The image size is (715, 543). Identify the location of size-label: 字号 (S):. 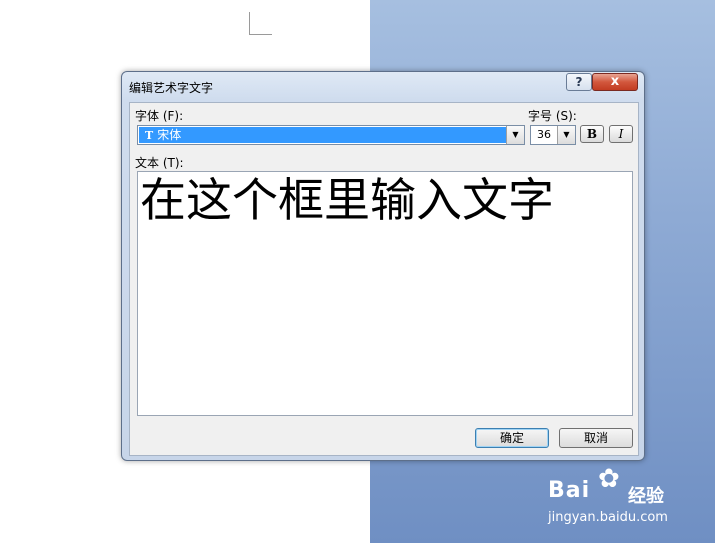
(552, 116).